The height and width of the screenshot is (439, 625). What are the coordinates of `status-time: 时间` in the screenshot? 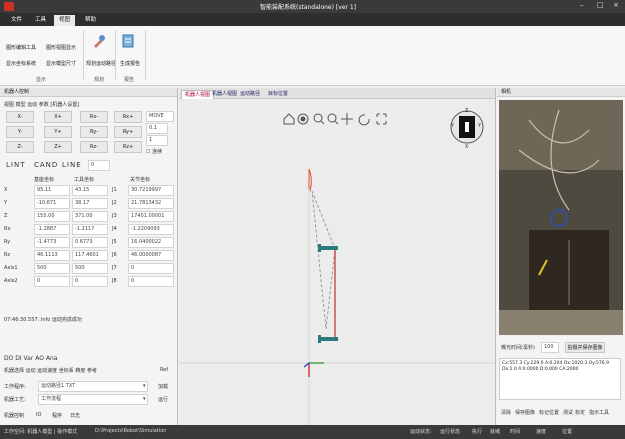 It's located at (515, 432).